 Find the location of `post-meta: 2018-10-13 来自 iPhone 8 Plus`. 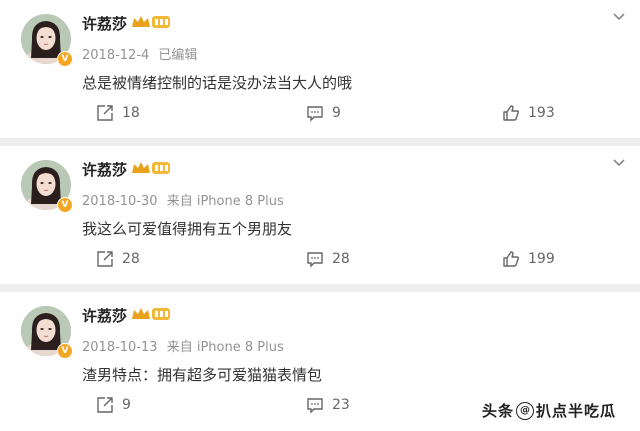

post-meta: 2018-10-13 来自 iPhone 8 Plus is located at coordinates (185, 345).